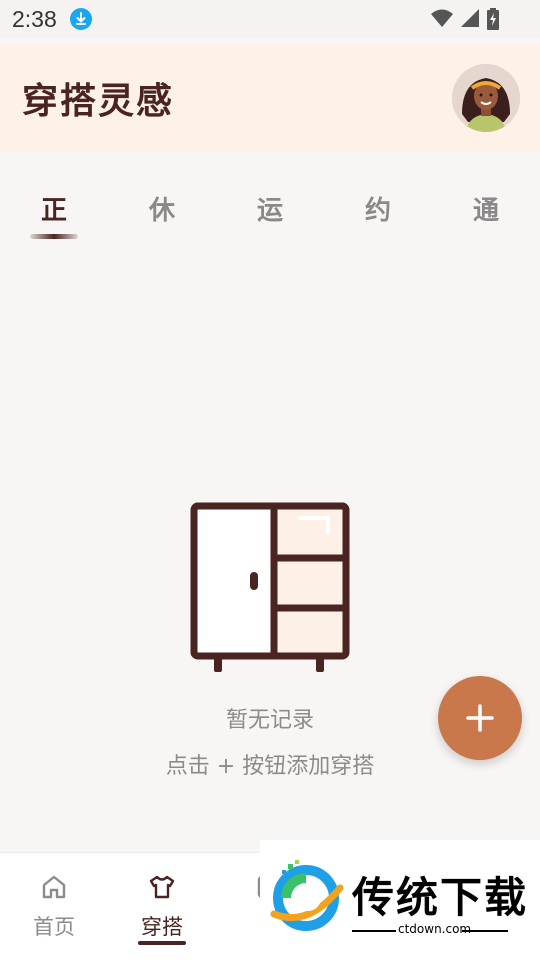 The height and width of the screenshot is (960, 540). What do you see at coordinates (470, 19) in the screenshot?
I see `signal-icon` at bounding box center [470, 19].